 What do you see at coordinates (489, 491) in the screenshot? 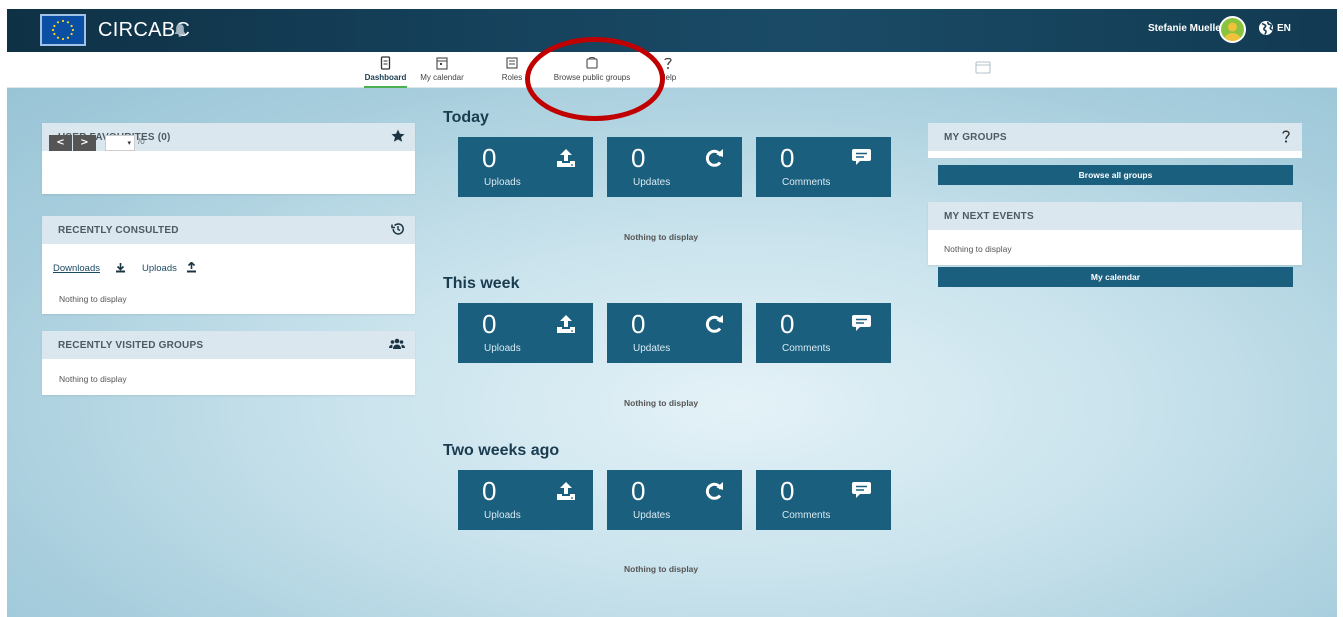
I see `two-weeks-uploads-count: 0` at bounding box center [489, 491].